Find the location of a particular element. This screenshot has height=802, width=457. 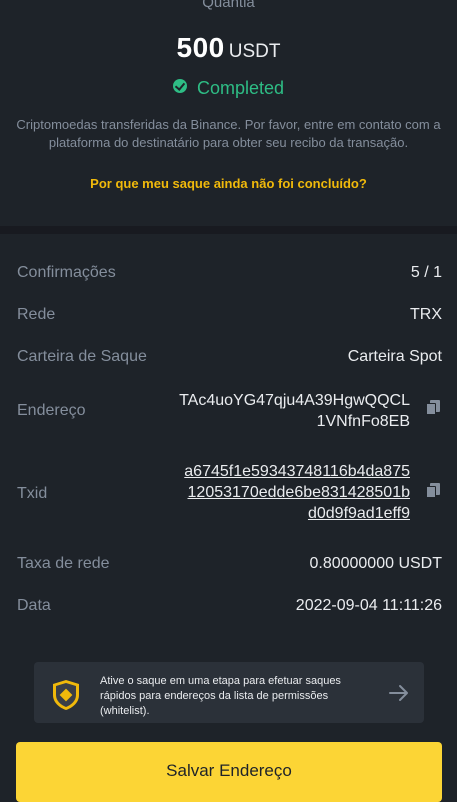

address-line: 1VNfnFo8EB is located at coordinates (363, 421).